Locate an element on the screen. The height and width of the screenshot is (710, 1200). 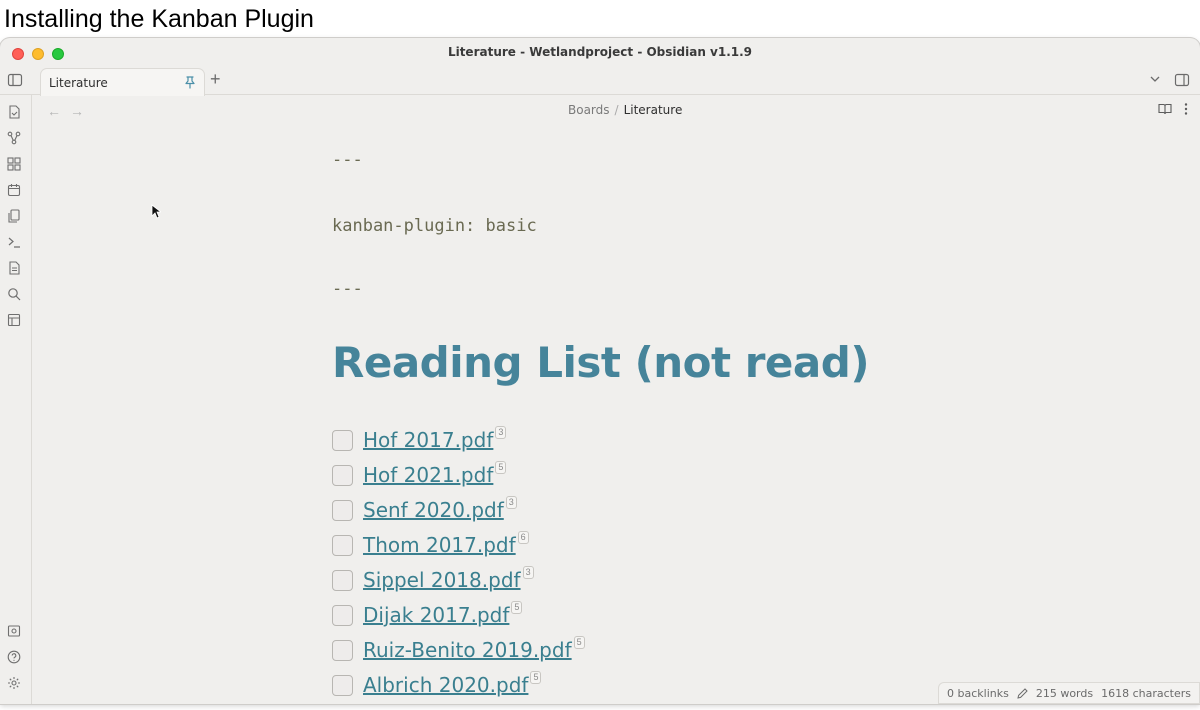
task-link: Albrich 2020.pdf is located at coordinates (445, 685).